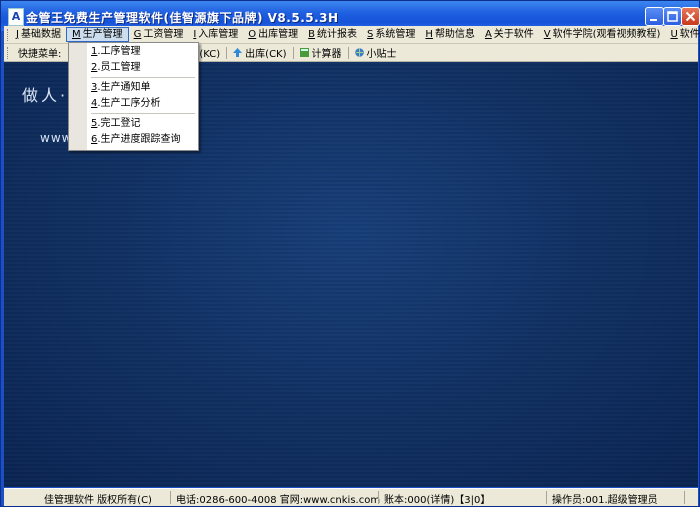 Image resolution: width=700 pixels, height=507 pixels. I want to click on dropdown-item-process: 1.工序管理, so click(116, 52).